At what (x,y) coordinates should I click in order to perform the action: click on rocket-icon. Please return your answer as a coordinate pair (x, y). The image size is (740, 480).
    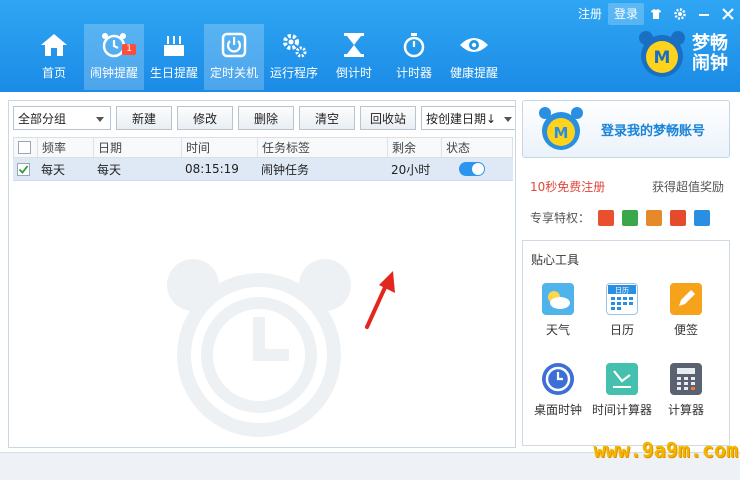
    Looking at the image, I should click on (630, 217).